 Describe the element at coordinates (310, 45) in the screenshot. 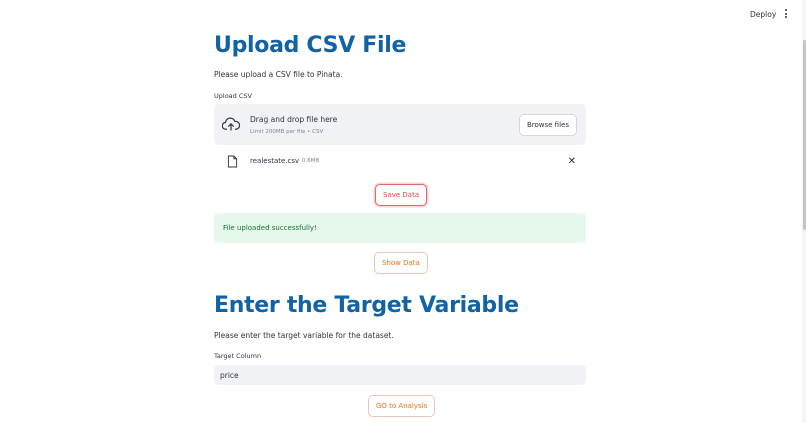

I see `upload-title: Upload CSV File` at that location.